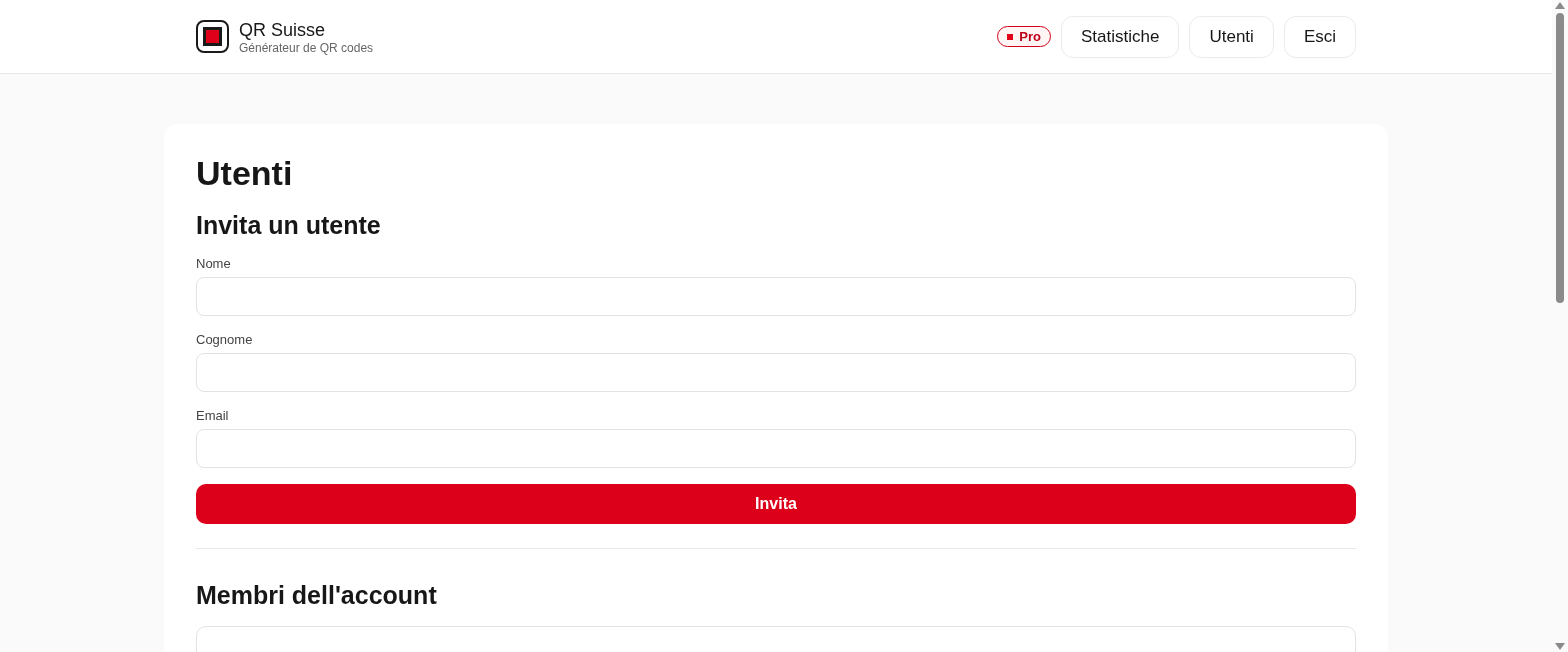 The width and height of the screenshot is (1568, 652). Describe the element at coordinates (1231, 36) in the screenshot. I see `nav-button: Utenti` at that location.